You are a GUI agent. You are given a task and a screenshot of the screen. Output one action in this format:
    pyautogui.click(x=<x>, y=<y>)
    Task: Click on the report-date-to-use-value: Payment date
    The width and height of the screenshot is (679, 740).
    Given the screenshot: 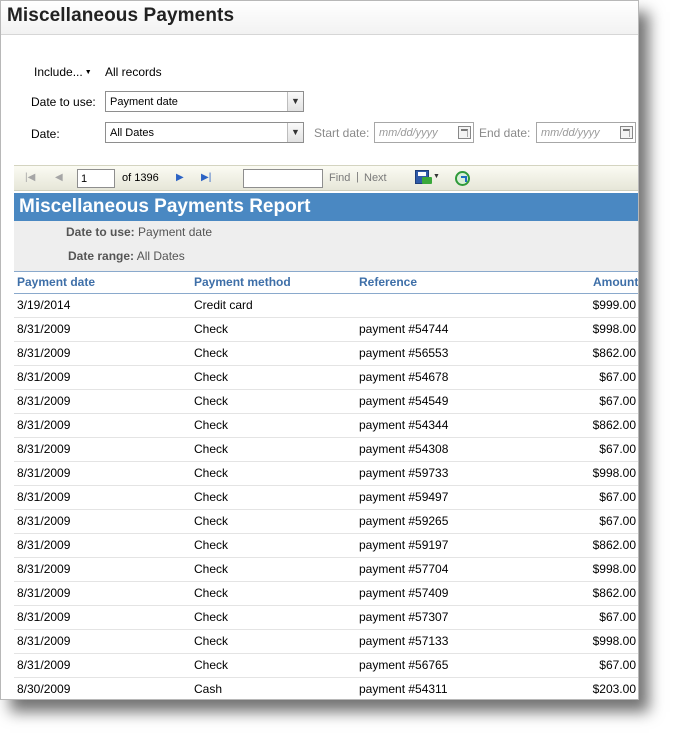 What is the action you would take?
    pyautogui.click(x=175, y=232)
    